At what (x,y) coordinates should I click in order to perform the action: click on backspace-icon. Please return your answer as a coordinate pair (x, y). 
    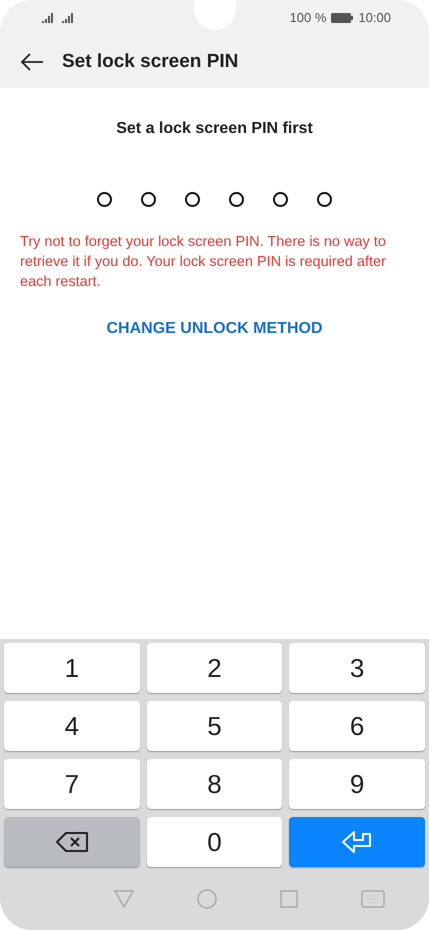
    Looking at the image, I should click on (71, 842).